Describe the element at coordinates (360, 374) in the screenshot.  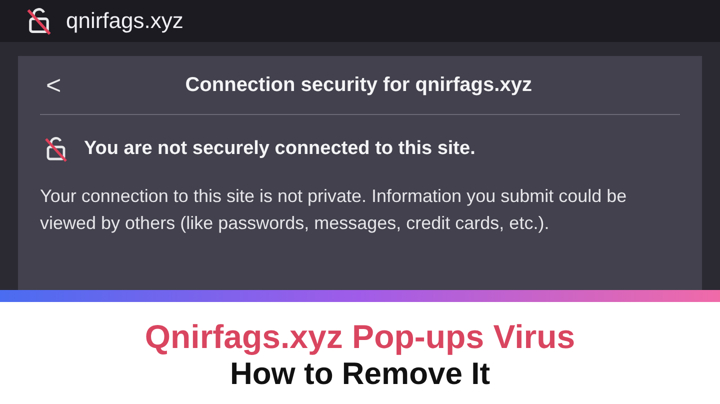
I see `subheadline: How to Remove It` at that location.